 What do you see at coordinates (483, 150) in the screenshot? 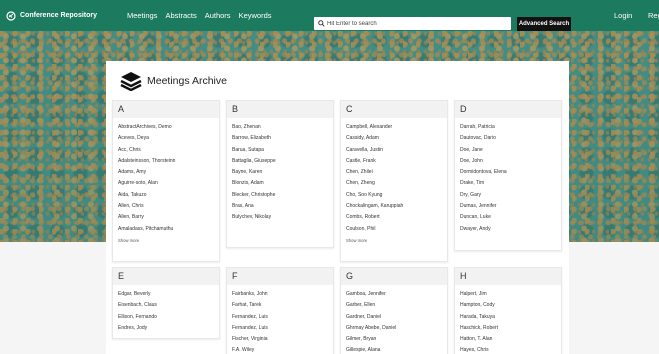
I see `author-link: Doe, Jane` at bounding box center [483, 150].